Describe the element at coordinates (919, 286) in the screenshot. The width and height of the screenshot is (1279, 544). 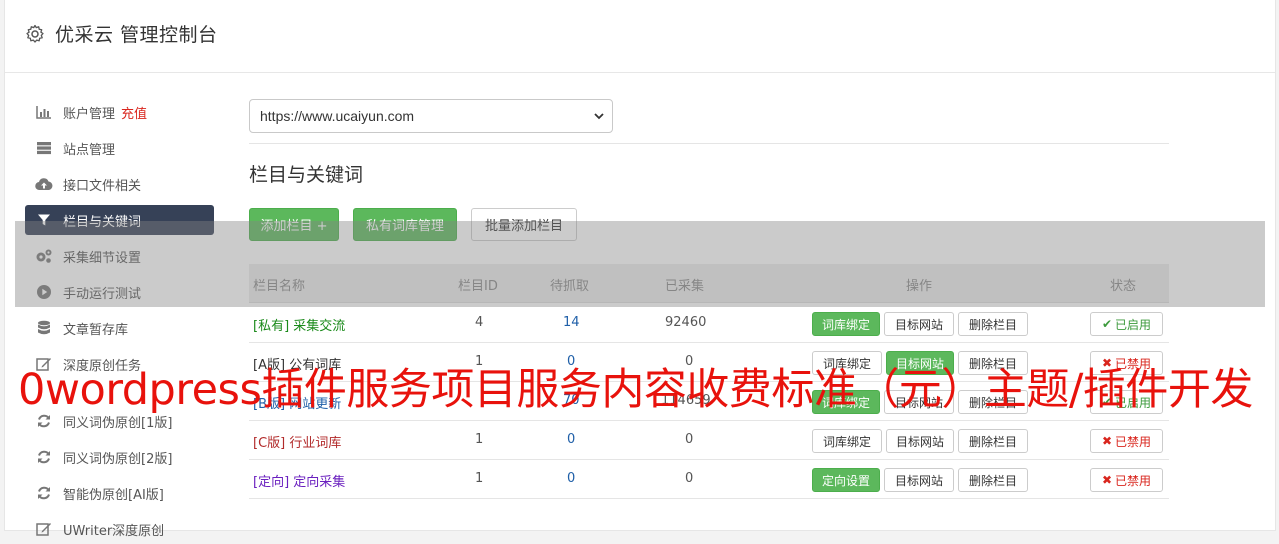
I see `col-header-actions: 操作` at that location.